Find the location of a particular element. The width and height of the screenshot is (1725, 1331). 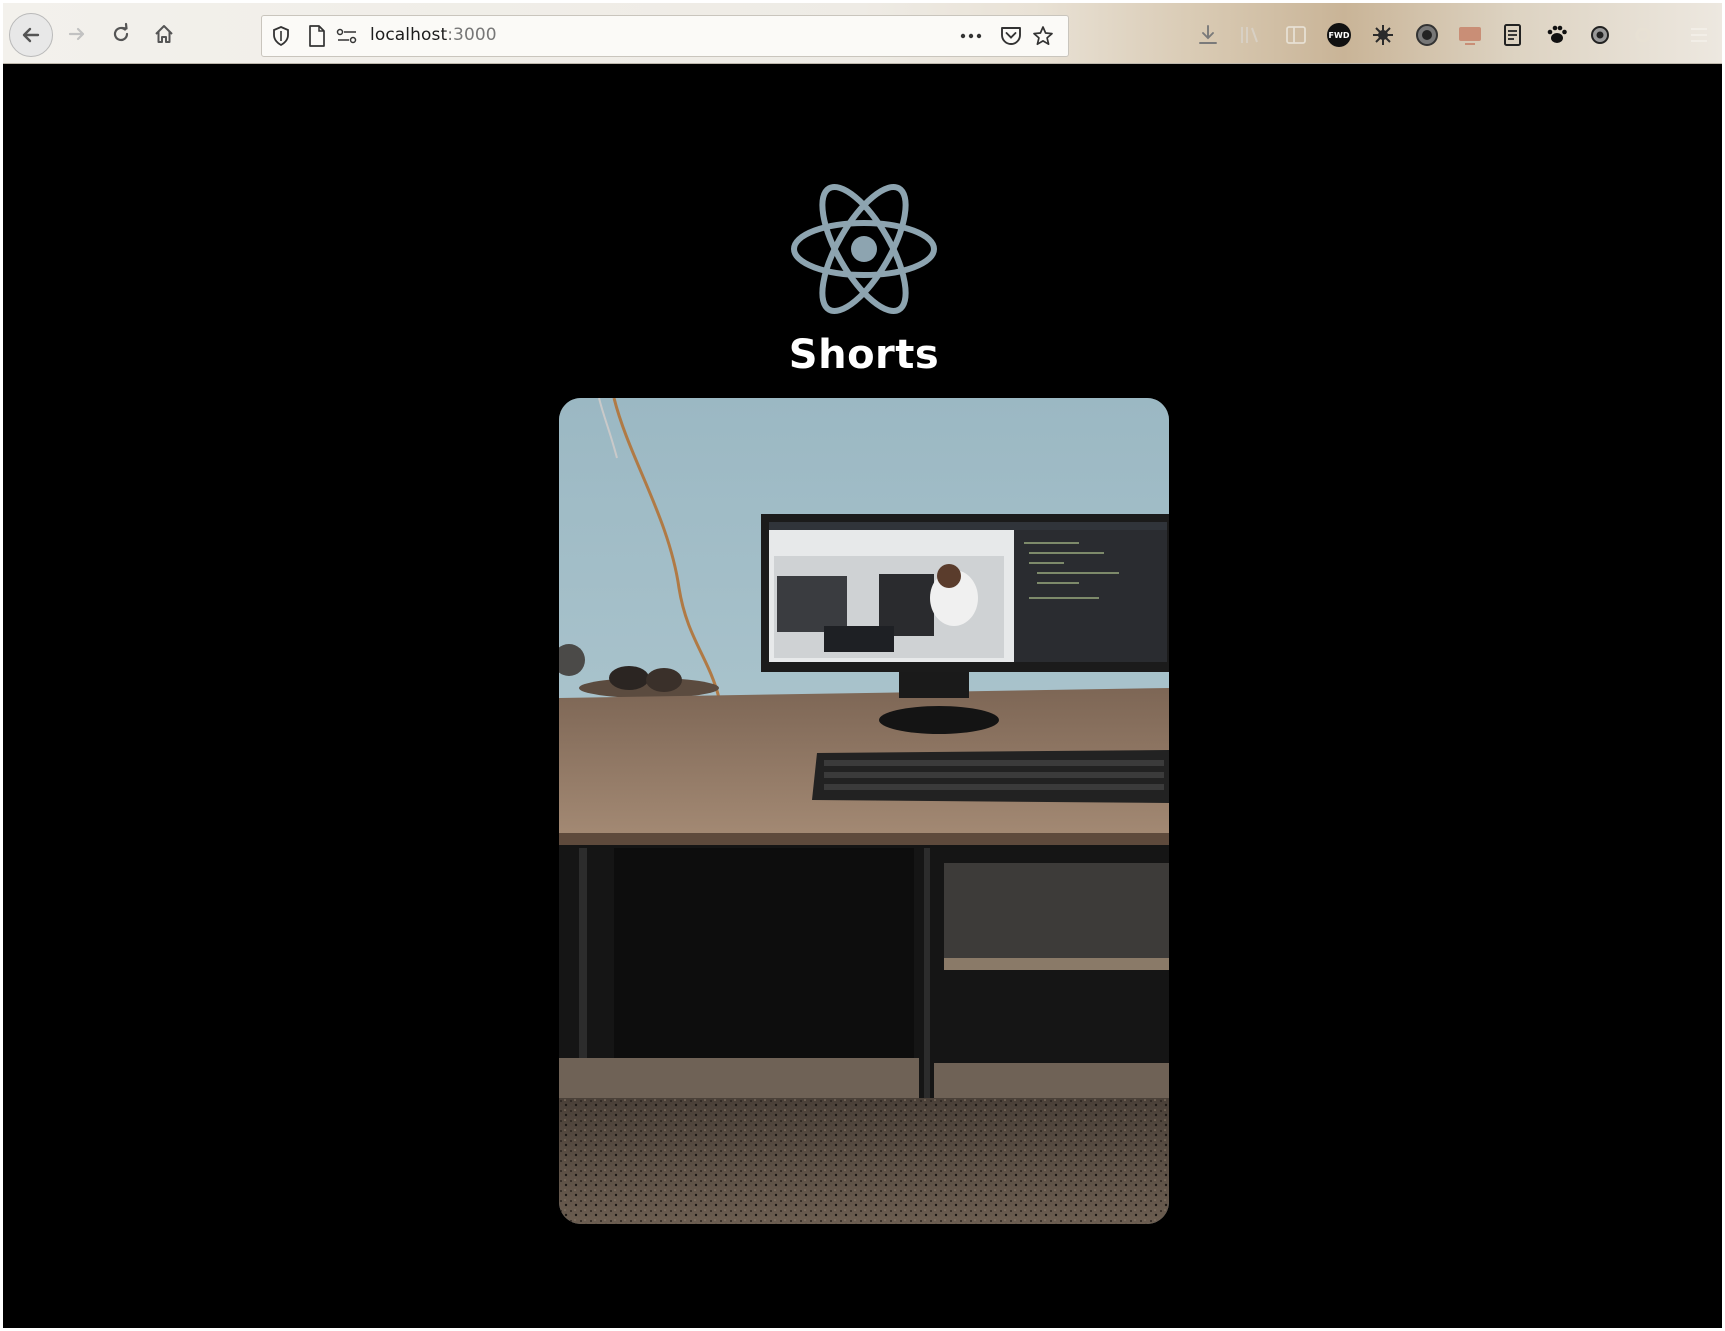

notes-extension-icon is located at coordinates (1512, 35).